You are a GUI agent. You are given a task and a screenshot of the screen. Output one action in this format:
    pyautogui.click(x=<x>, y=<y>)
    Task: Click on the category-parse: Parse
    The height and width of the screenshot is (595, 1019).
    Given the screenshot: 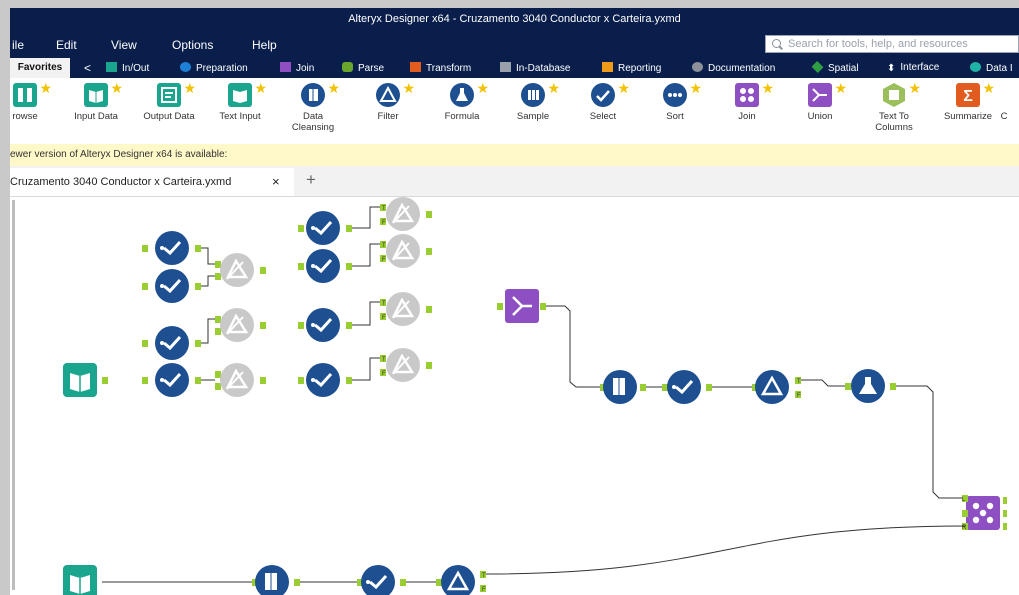 What is the action you would take?
    pyautogui.click(x=363, y=68)
    